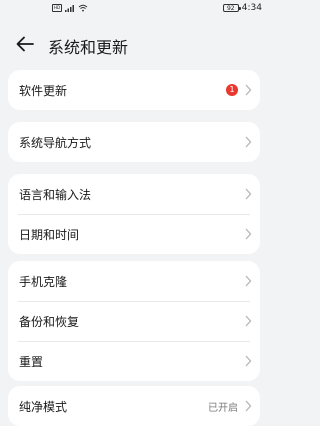 This screenshot has height=426, width=320. Describe the element at coordinates (57, 8) in the screenshot. I see `hd-icon: HD` at that location.